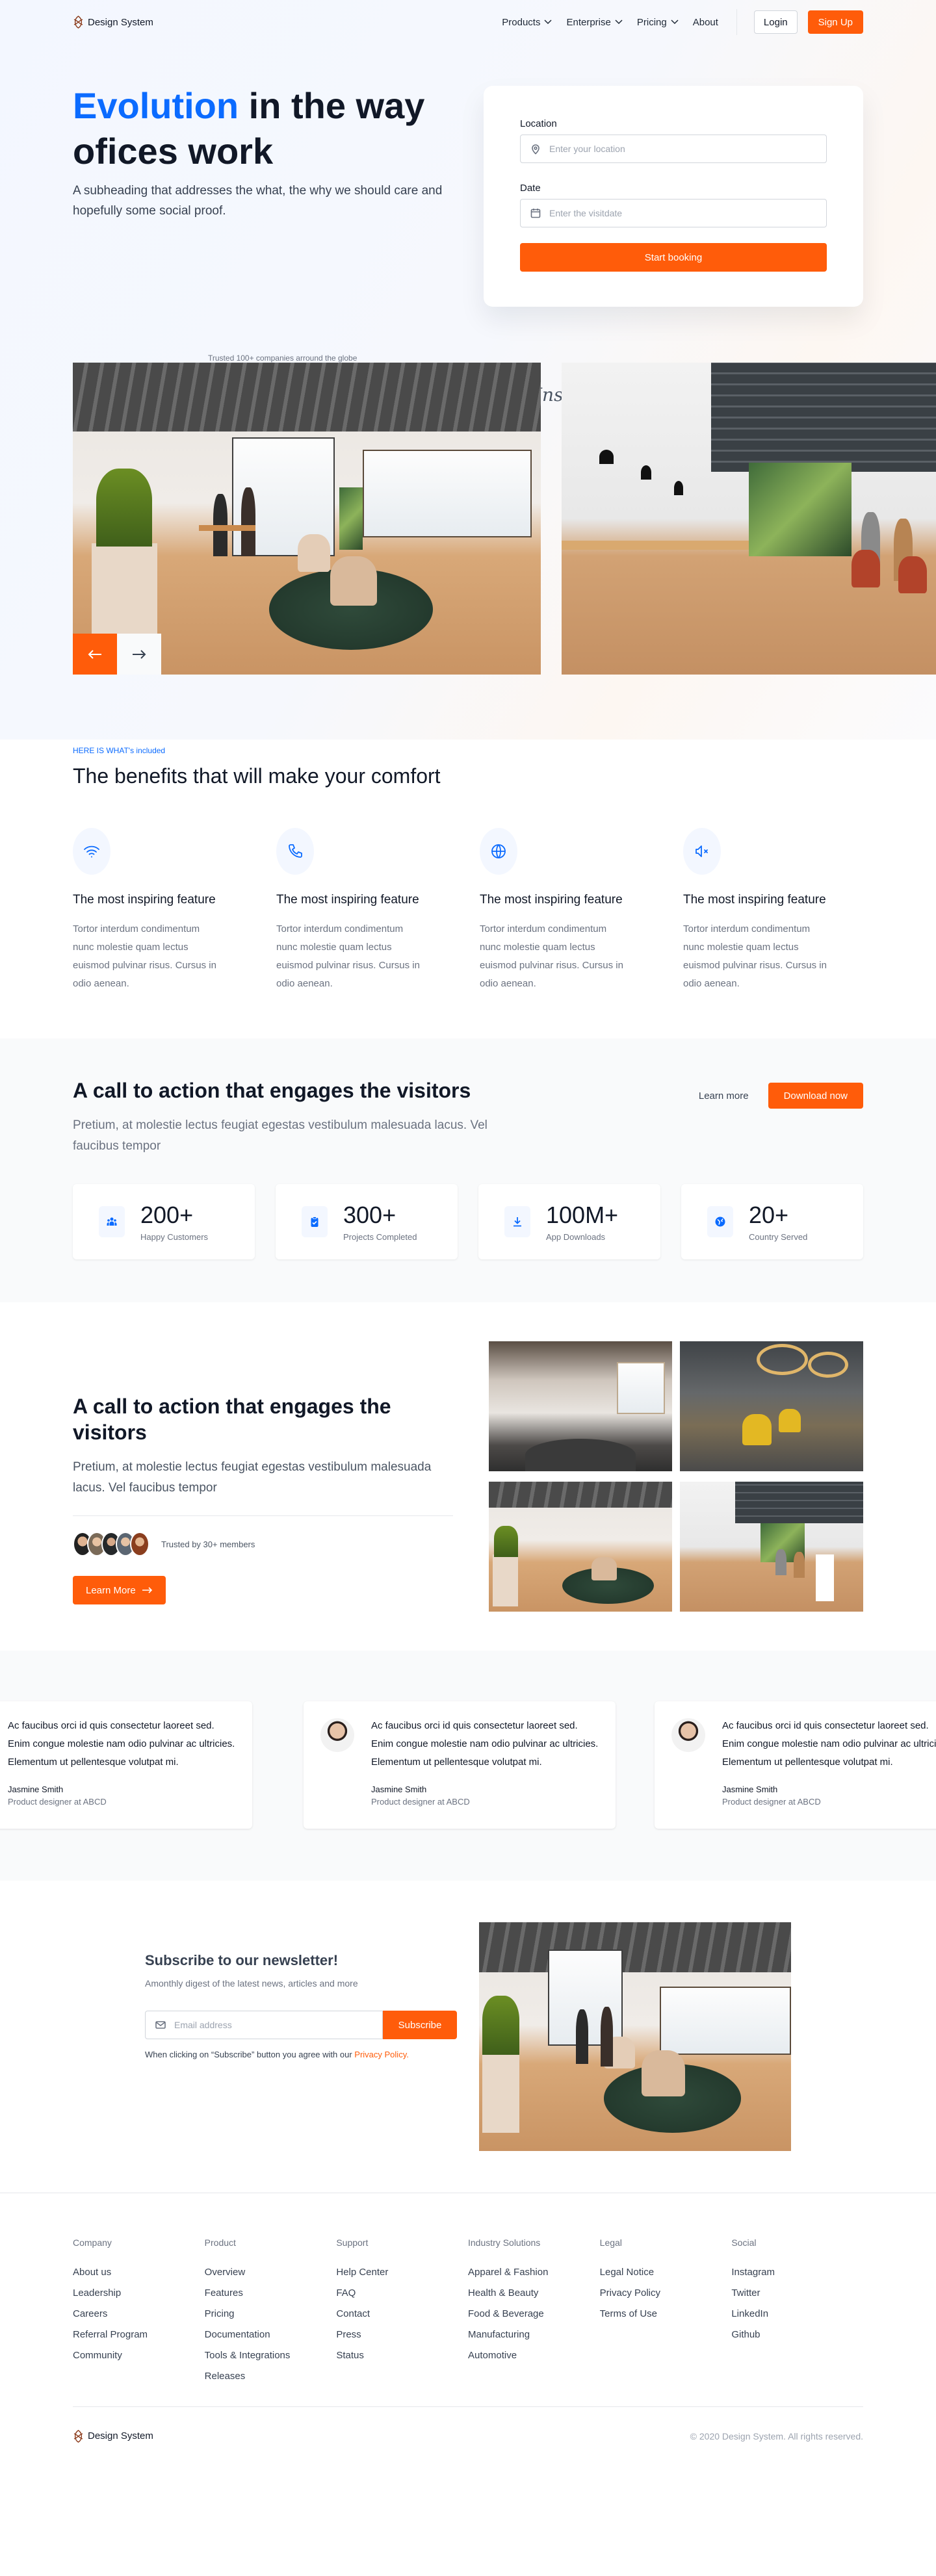  I want to click on nav-pricing: Pricing, so click(658, 23).